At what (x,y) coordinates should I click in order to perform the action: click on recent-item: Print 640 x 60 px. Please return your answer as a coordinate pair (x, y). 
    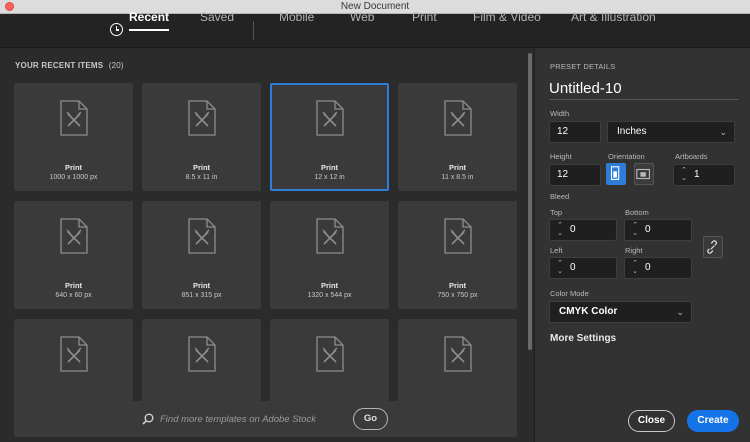
    Looking at the image, I should click on (73, 255).